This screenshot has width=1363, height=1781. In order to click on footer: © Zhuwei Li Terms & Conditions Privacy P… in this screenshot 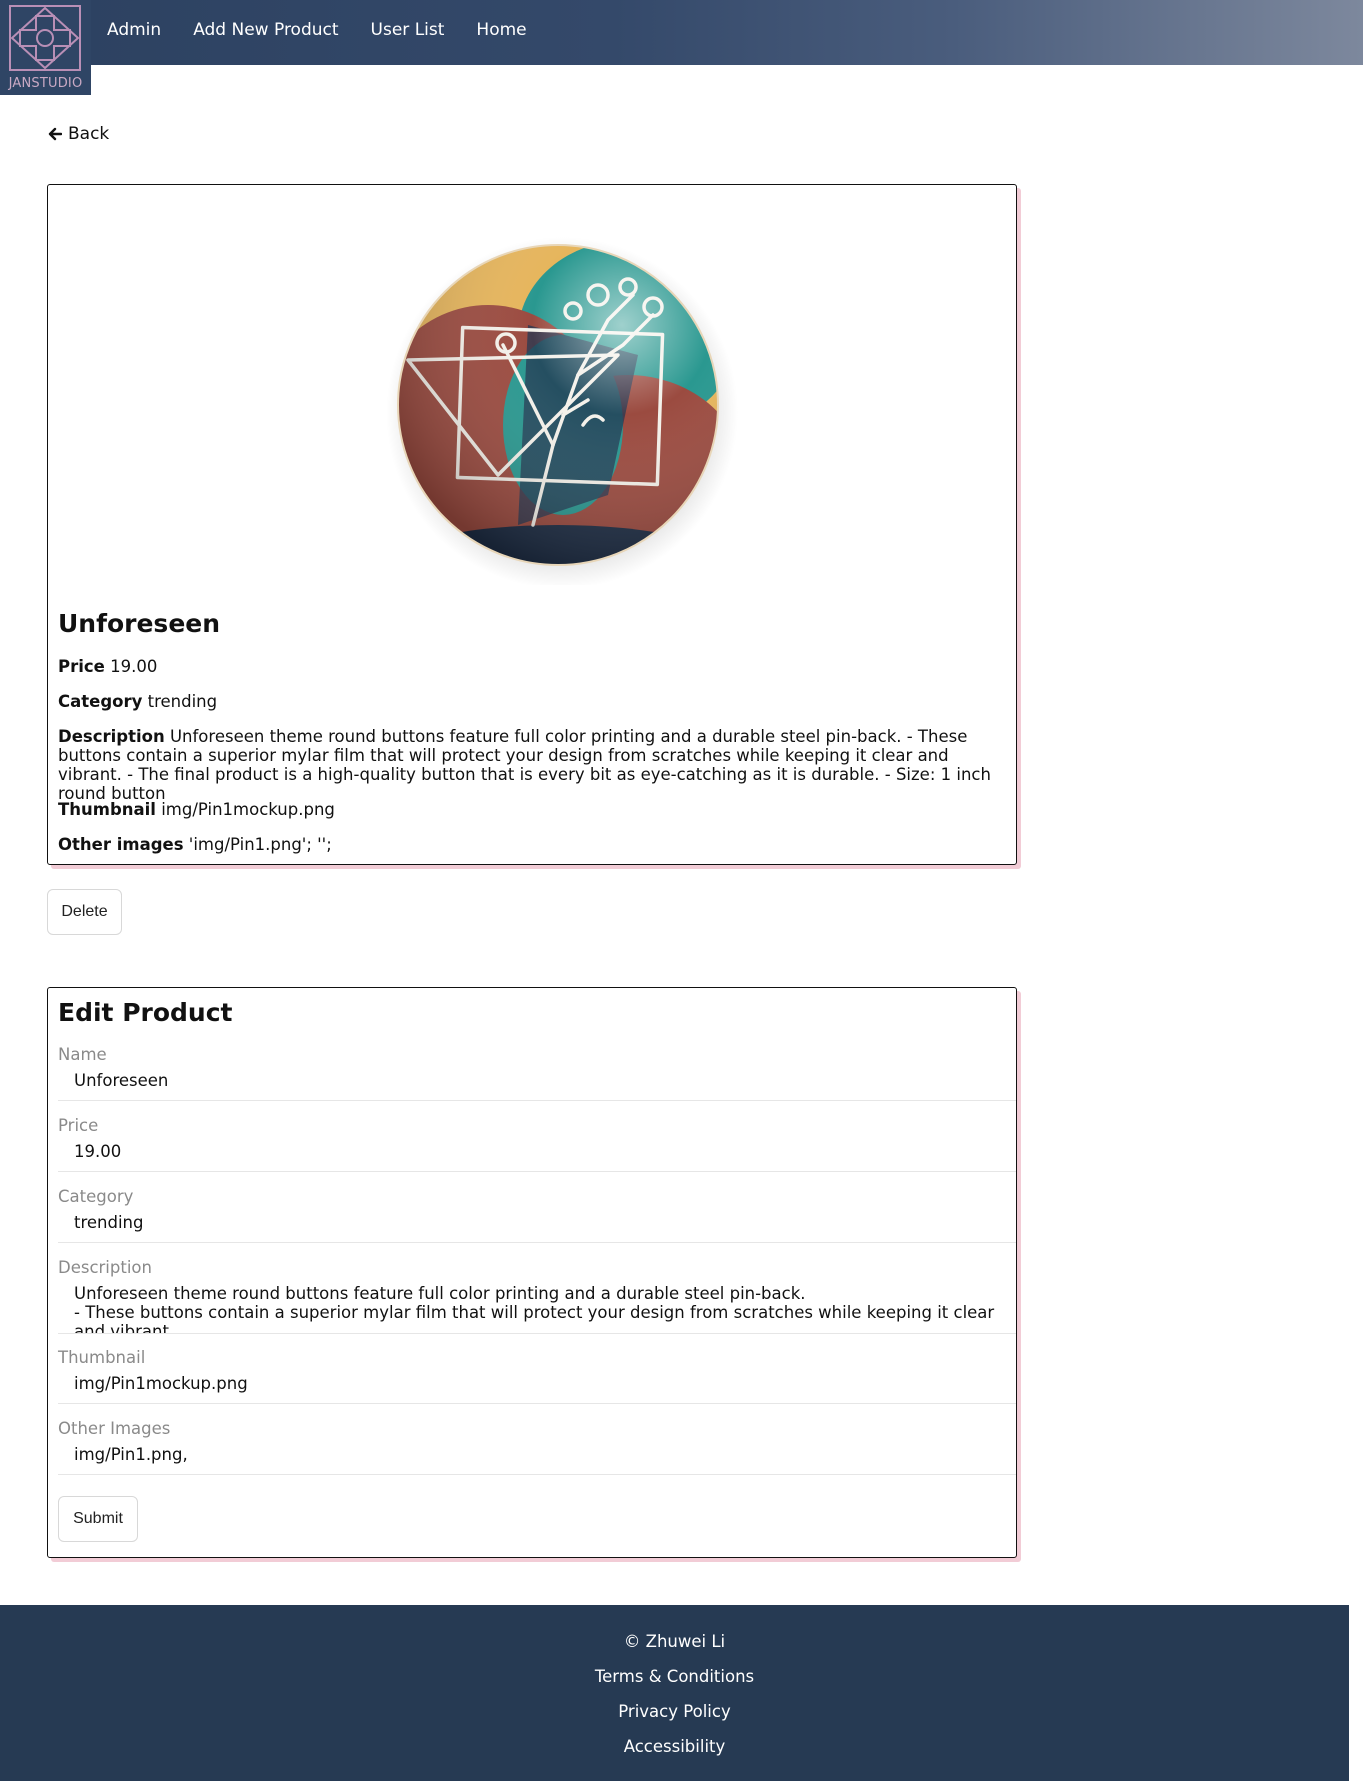, I will do `click(674, 1693)`.